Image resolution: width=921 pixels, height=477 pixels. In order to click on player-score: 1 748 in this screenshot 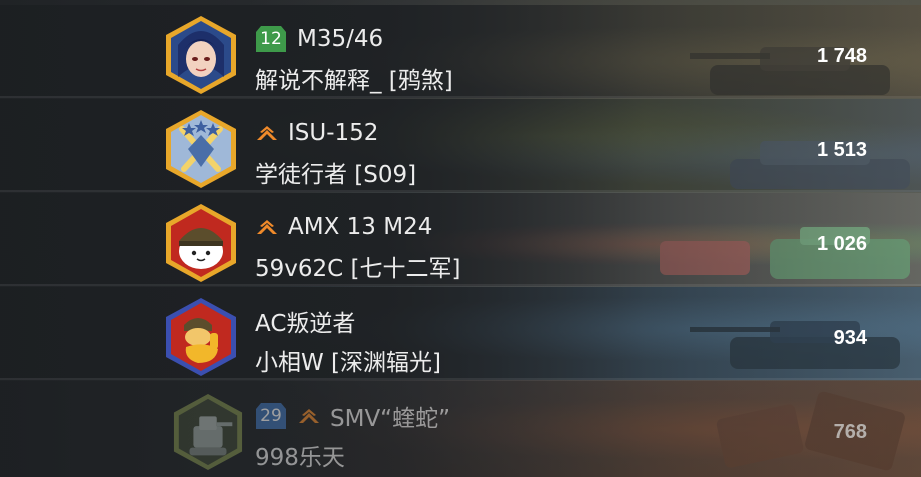, I will do `click(841, 56)`.